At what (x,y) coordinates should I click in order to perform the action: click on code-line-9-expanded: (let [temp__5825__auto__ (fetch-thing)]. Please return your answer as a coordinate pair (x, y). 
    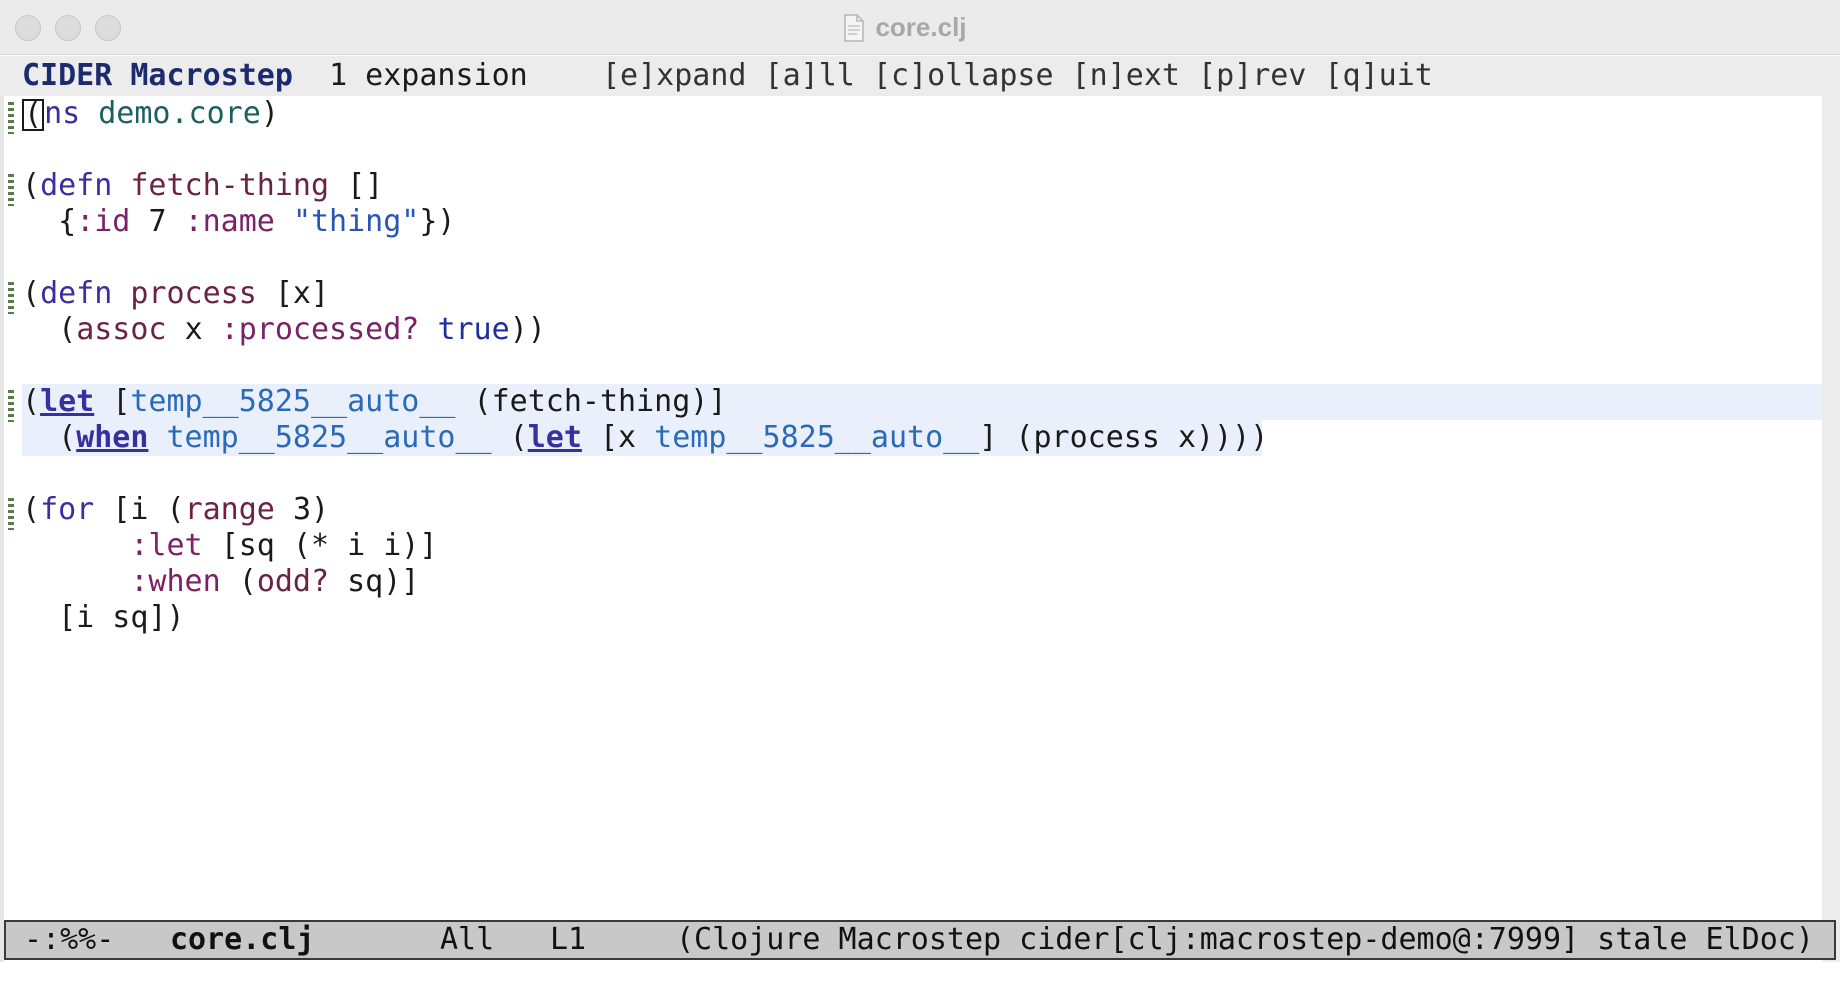
    Looking at the image, I should click on (374, 402).